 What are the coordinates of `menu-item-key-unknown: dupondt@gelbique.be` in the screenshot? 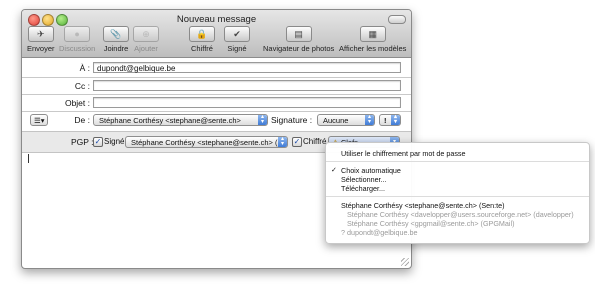 It's located at (382, 232).